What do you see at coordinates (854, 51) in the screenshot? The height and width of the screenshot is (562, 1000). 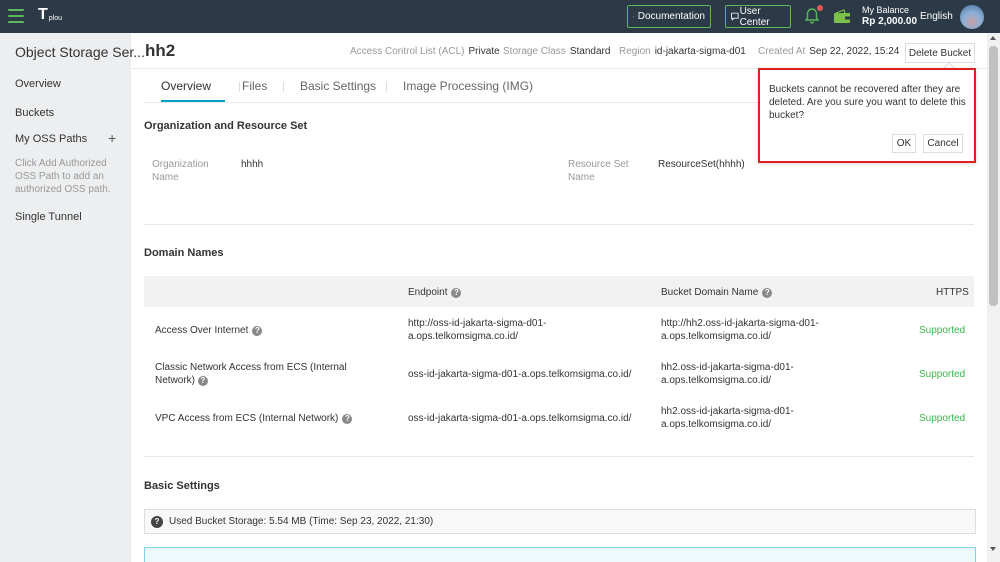 I see `created-value: Sep 22, 2022, 15:24` at bounding box center [854, 51].